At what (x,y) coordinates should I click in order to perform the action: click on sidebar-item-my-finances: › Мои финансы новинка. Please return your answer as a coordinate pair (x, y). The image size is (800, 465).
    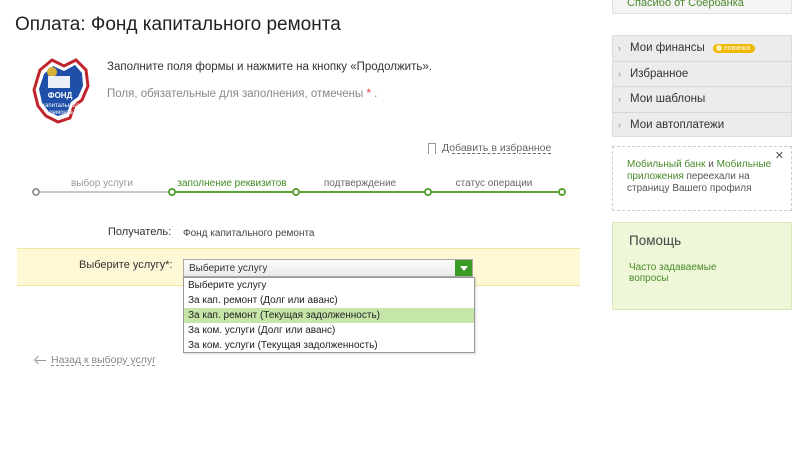
    Looking at the image, I should click on (702, 49).